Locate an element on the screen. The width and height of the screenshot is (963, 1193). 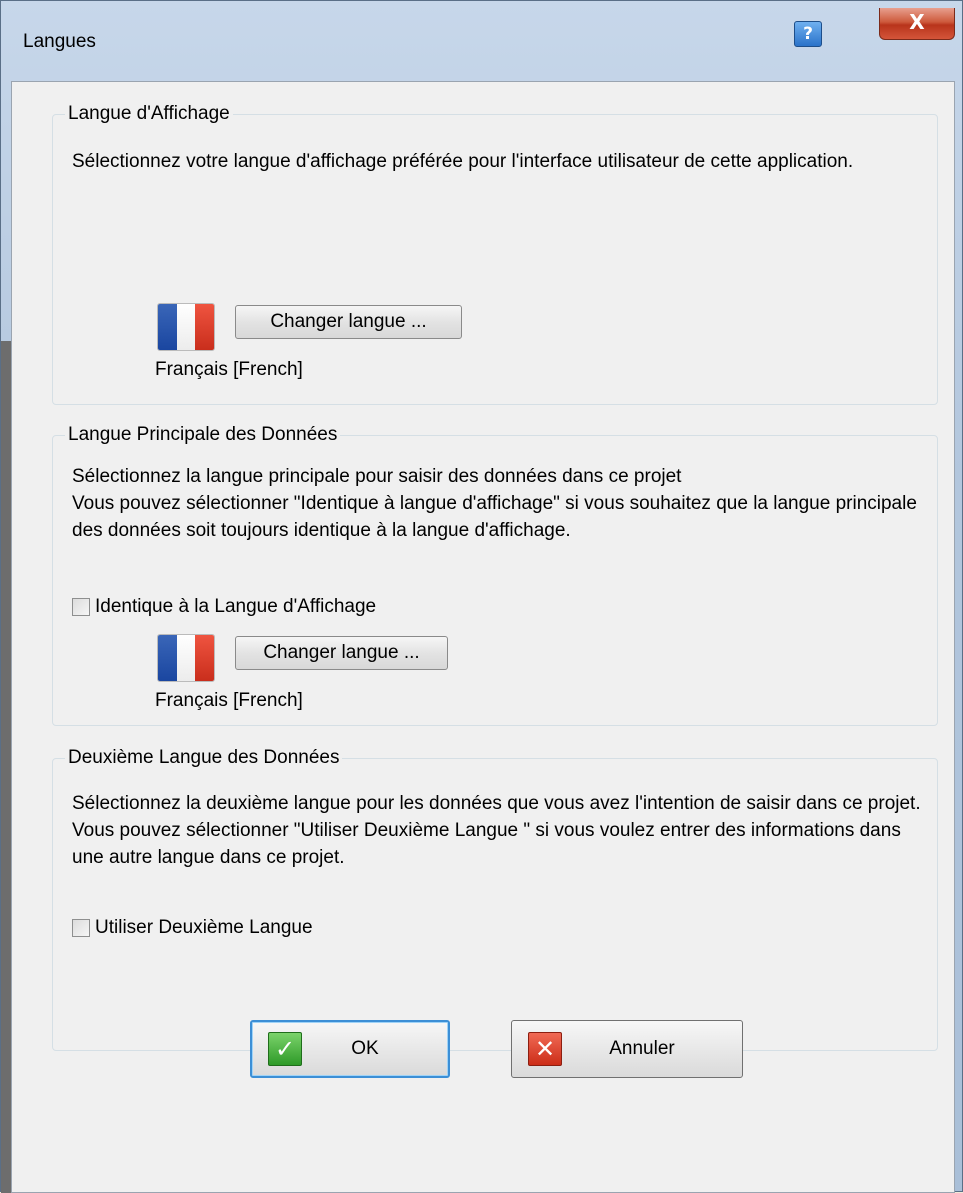
group-title-display-language: Langue d'Affichage is located at coordinates (149, 114).